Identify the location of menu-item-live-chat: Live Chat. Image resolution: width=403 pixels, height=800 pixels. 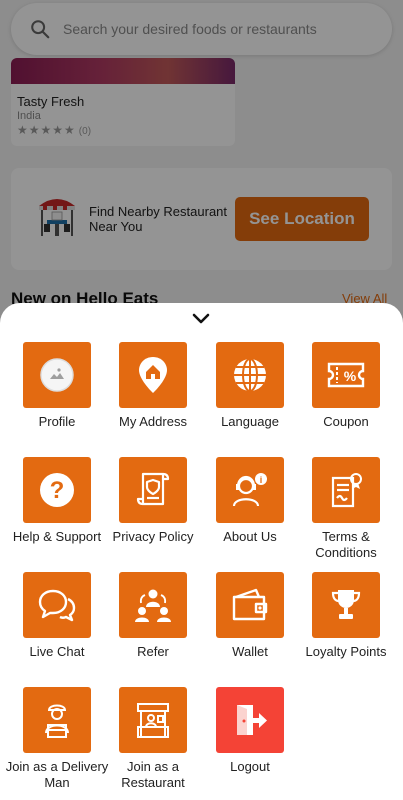
(57, 616).